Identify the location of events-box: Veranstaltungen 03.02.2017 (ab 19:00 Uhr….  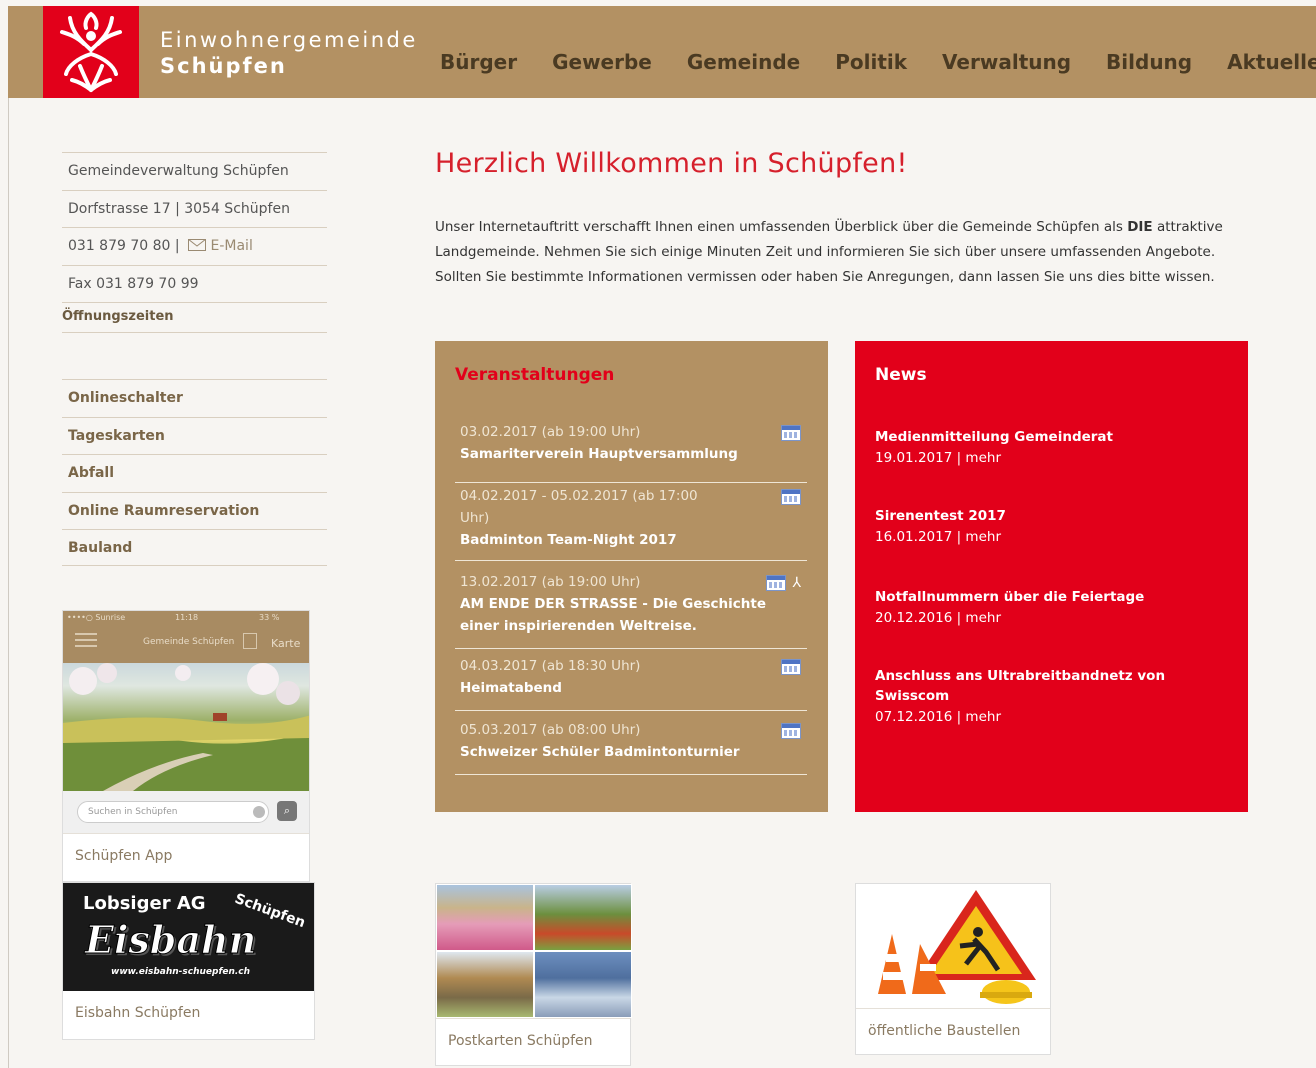
(631, 576).